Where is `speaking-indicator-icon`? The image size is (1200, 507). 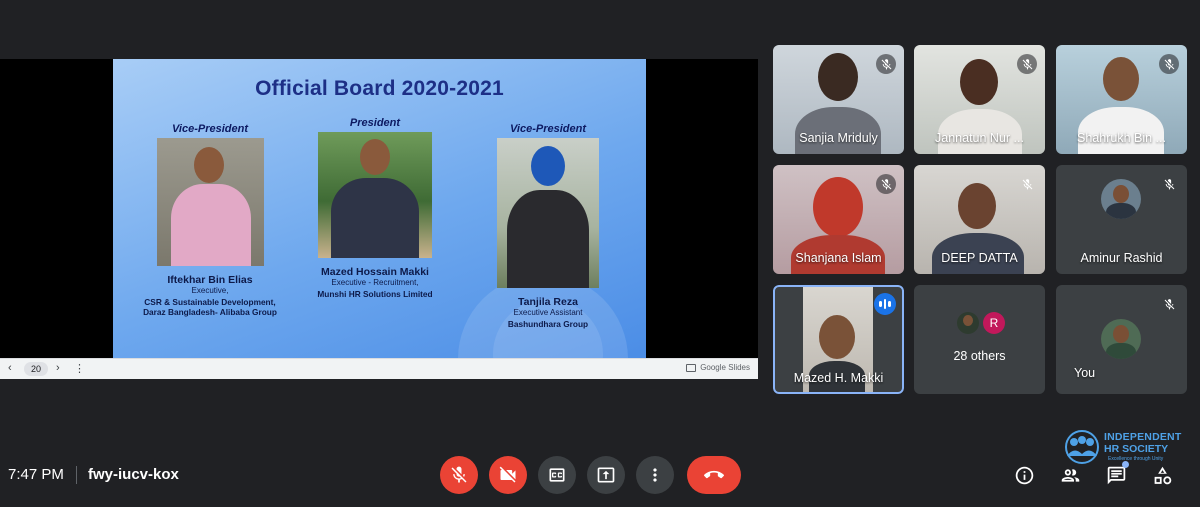 speaking-indicator-icon is located at coordinates (885, 304).